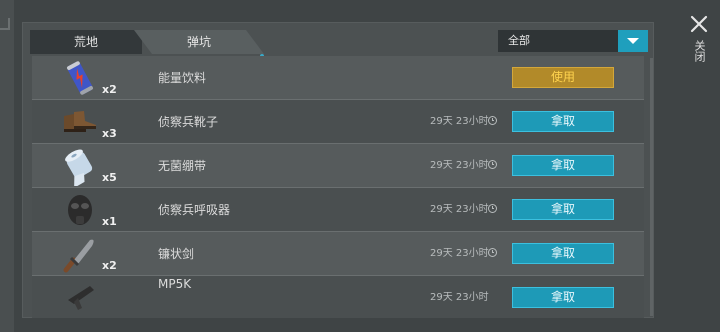 The width and height of the screenshot is (720, 332). Describe the element at coordinates (194, 210) in the screenshot. I see `item-name: 侦察兵呼吸器` at that location.